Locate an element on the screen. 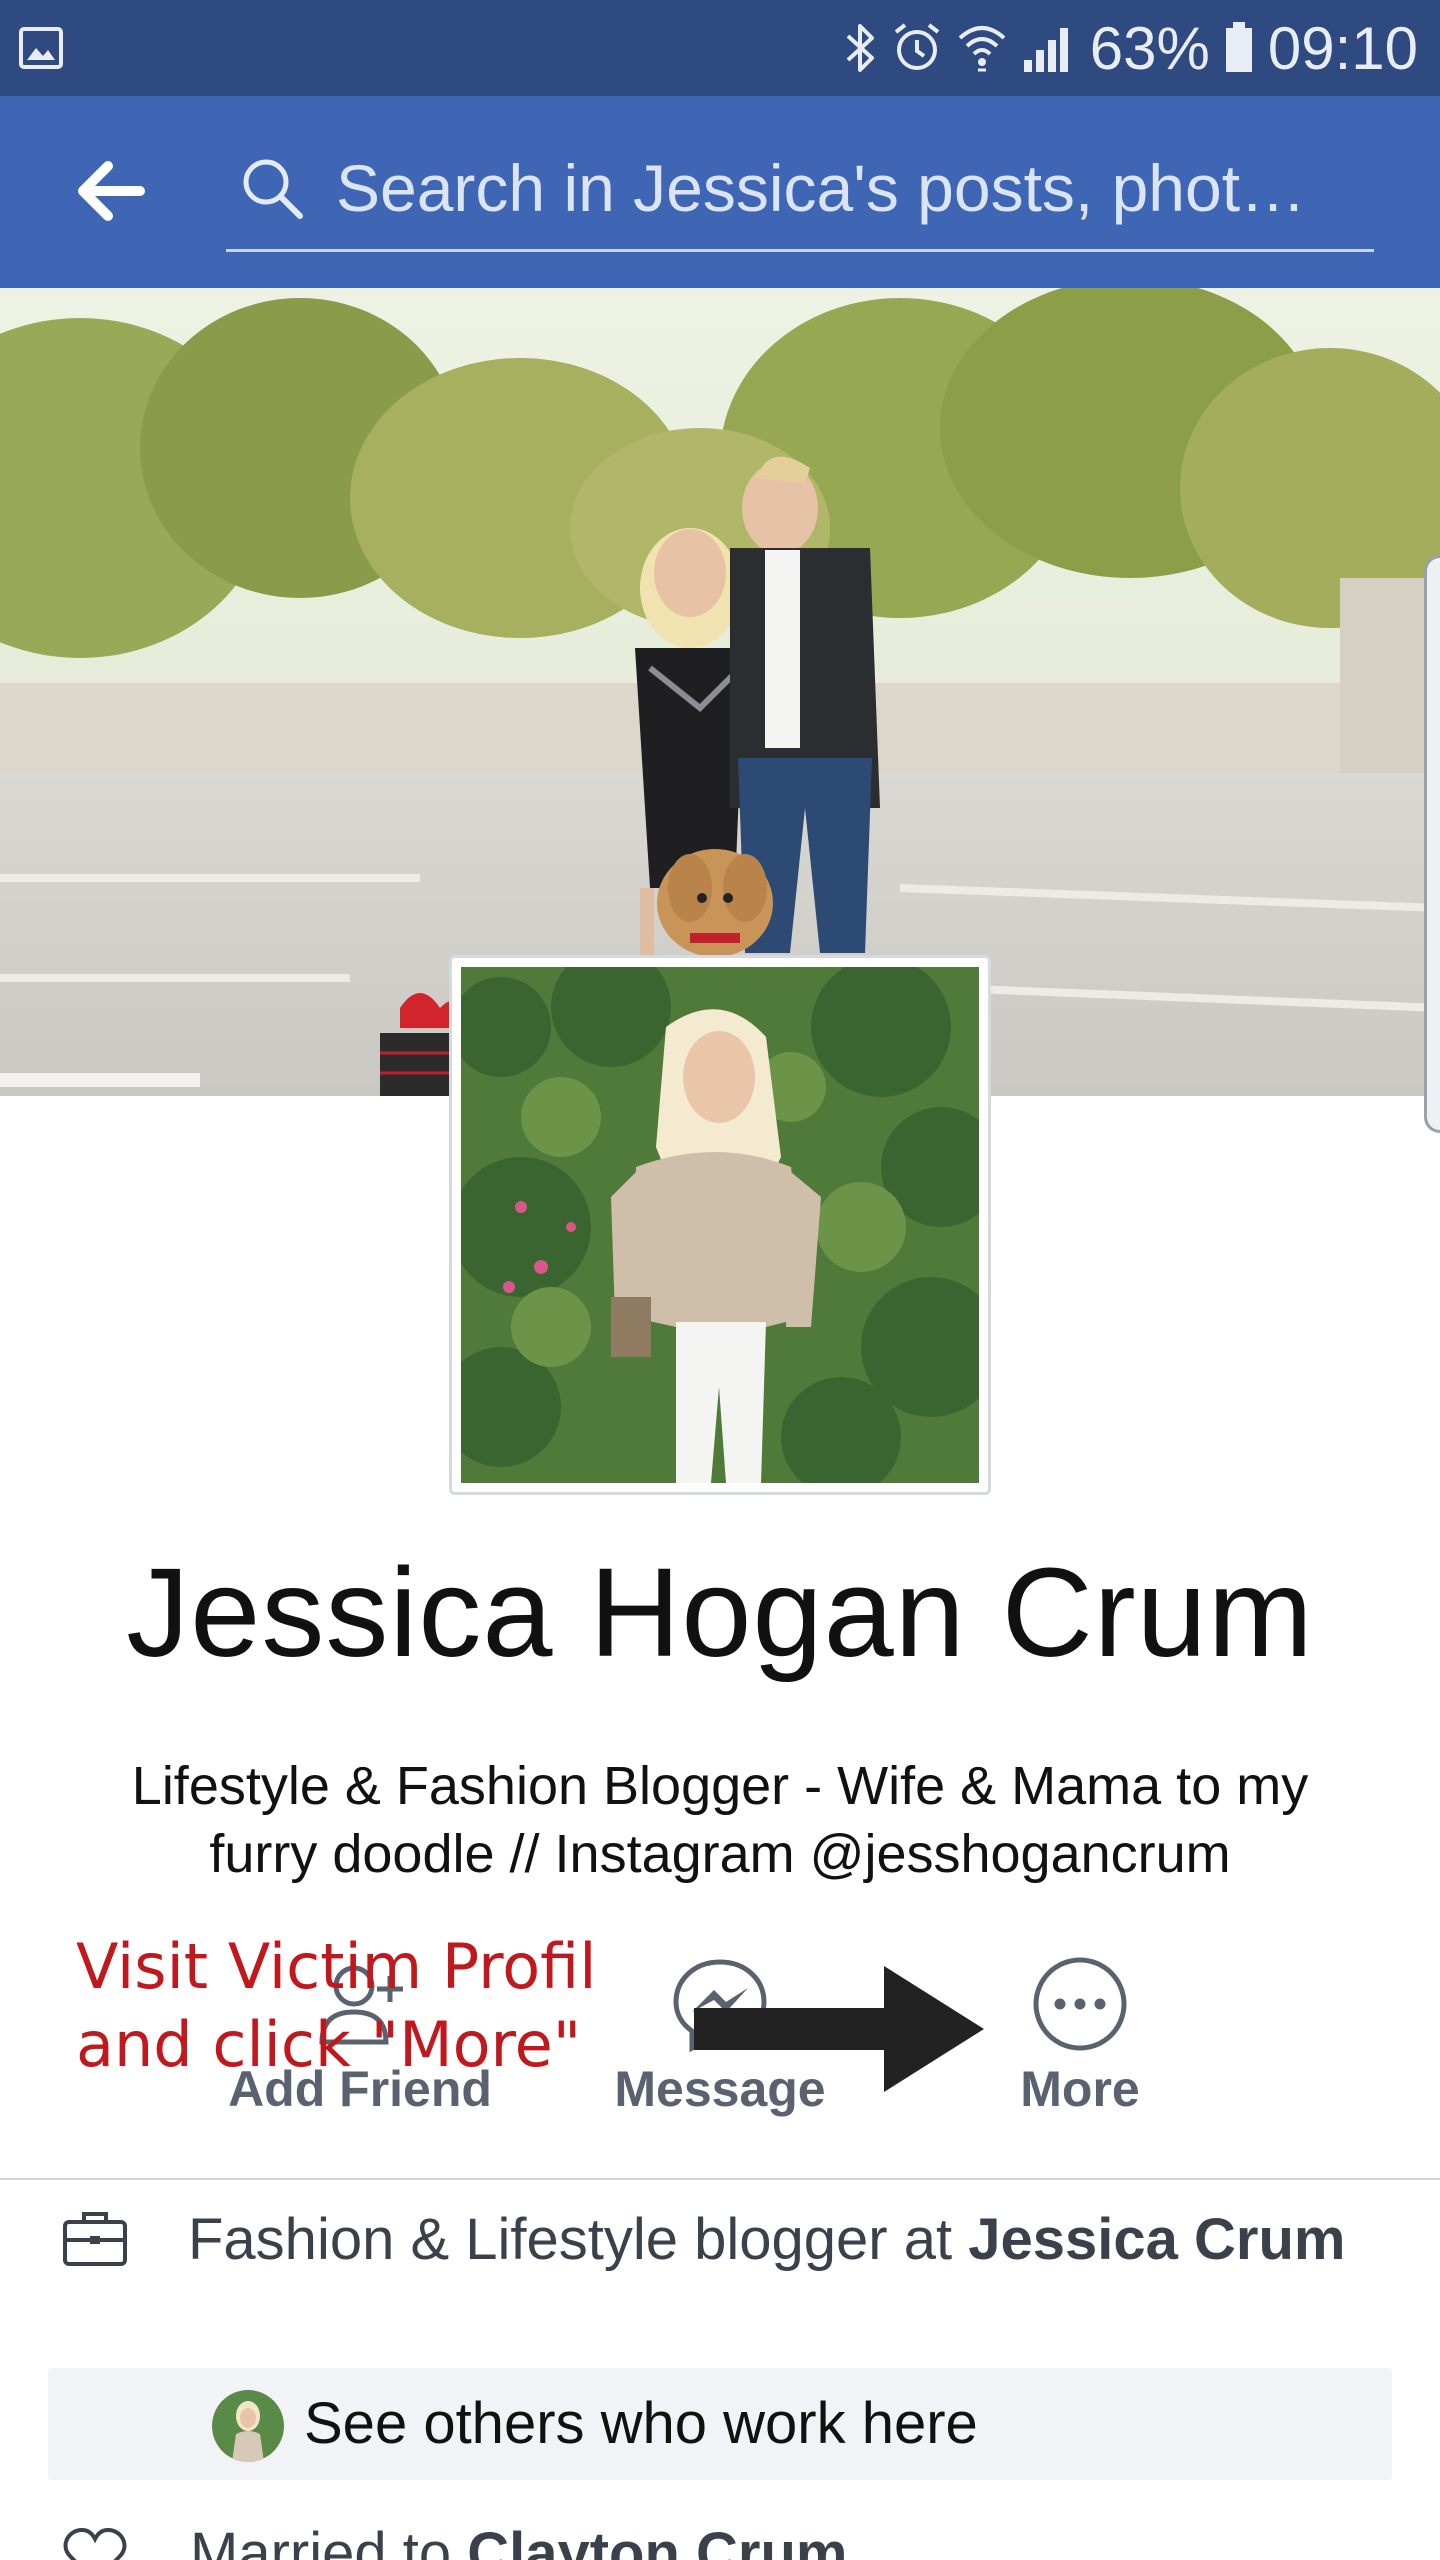 This screenshot has width=1440, height=2560. briefcase-icon is located at coordinates (95, 2239).